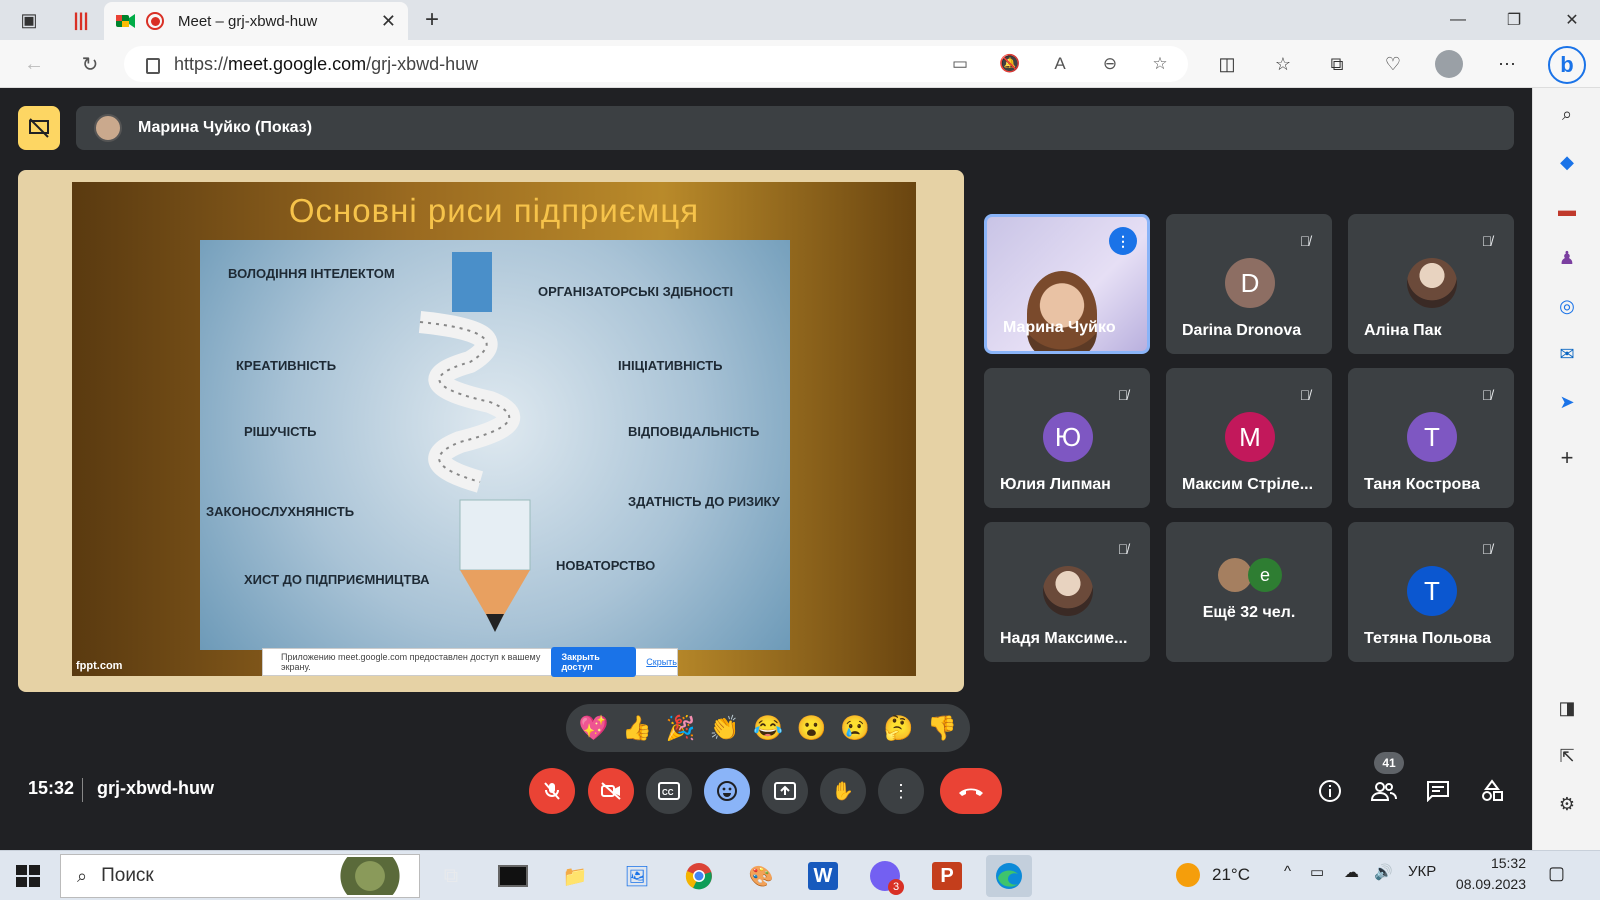  What do you see at coordinates (1287, 871) in the screenshot?
I see `tray-overflow-chevron-icon: ^` at bounding box center [1287, 871].